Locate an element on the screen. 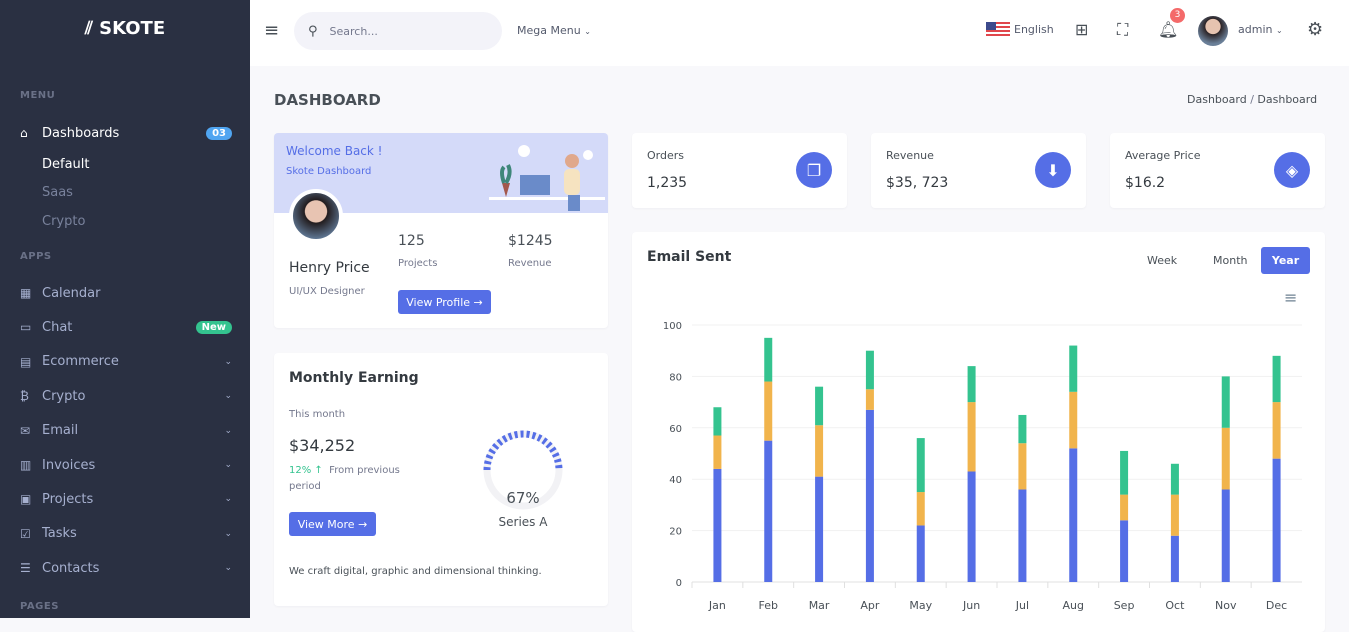 Image resolution: width=1349 pixels, height=632 pixels. welcome-title: Welcome Back ! is located at coordinates (334, 151).